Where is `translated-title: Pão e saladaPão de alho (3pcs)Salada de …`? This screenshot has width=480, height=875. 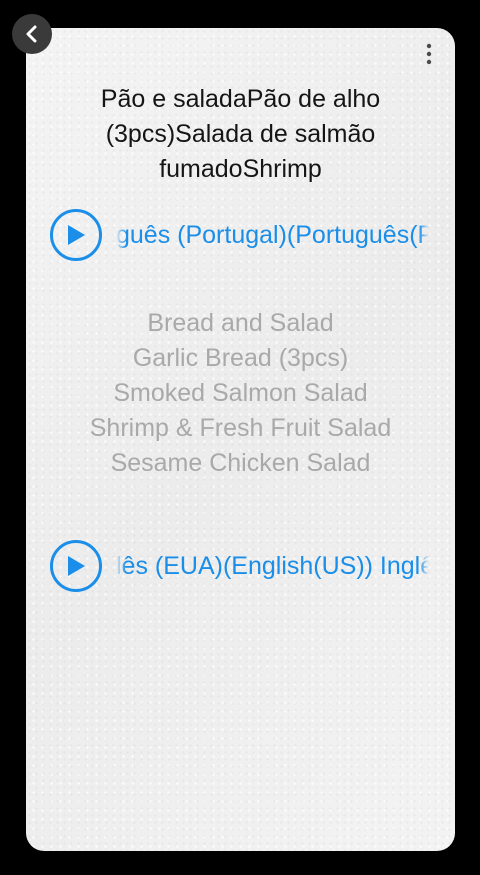 translated-title: Pão e saladaPão de alho (3pcs)Salada de … is located at coordinates (240, 134).